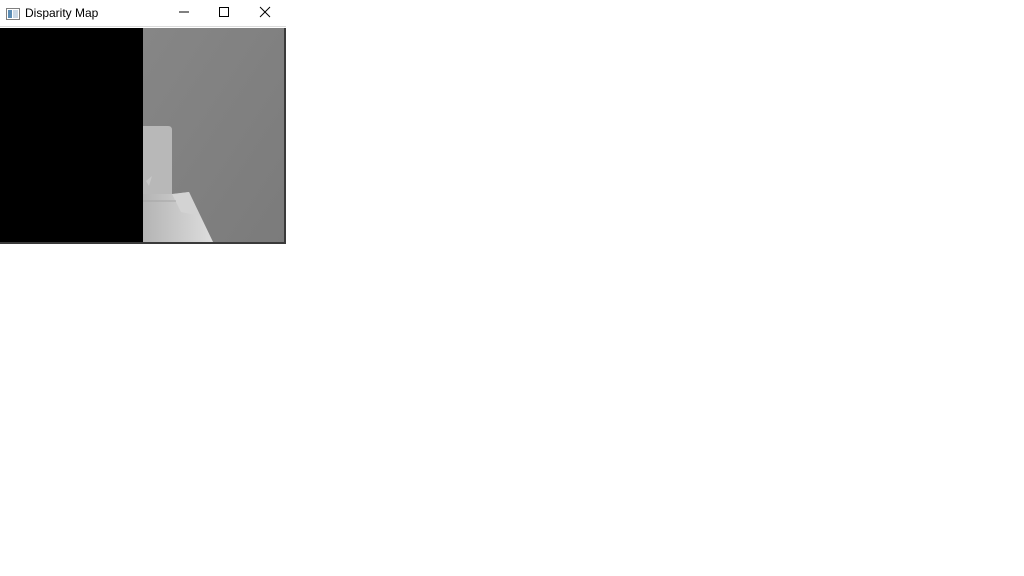 This screenshot has width=1024, height=576. I want to click on disparity-image, so click(143, 136).